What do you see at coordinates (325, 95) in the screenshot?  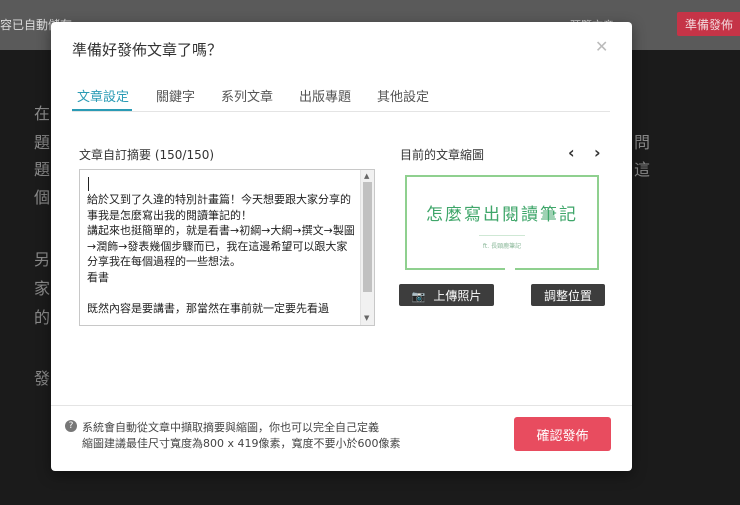 I see `tab-publication-topic: 出版專題` at bounding box center [325, 95].